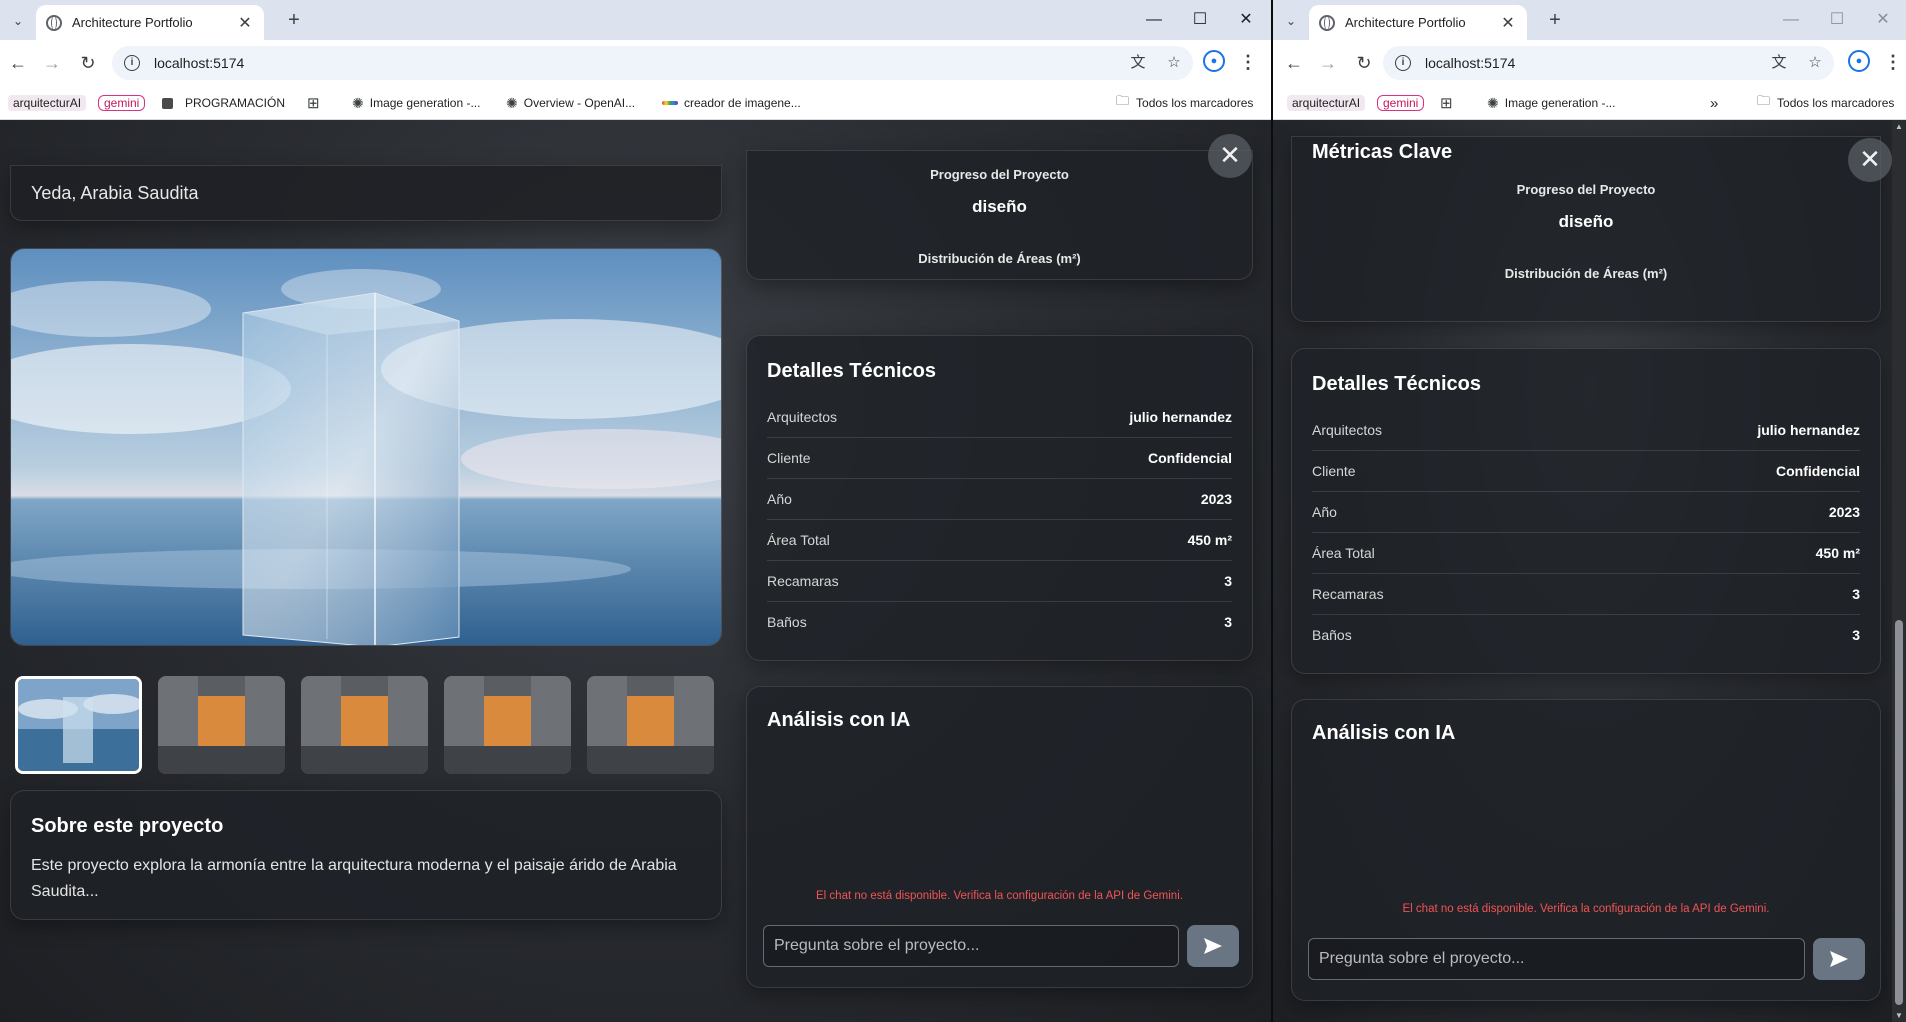  I want to click on glass-cube-image, so click(366, 447).